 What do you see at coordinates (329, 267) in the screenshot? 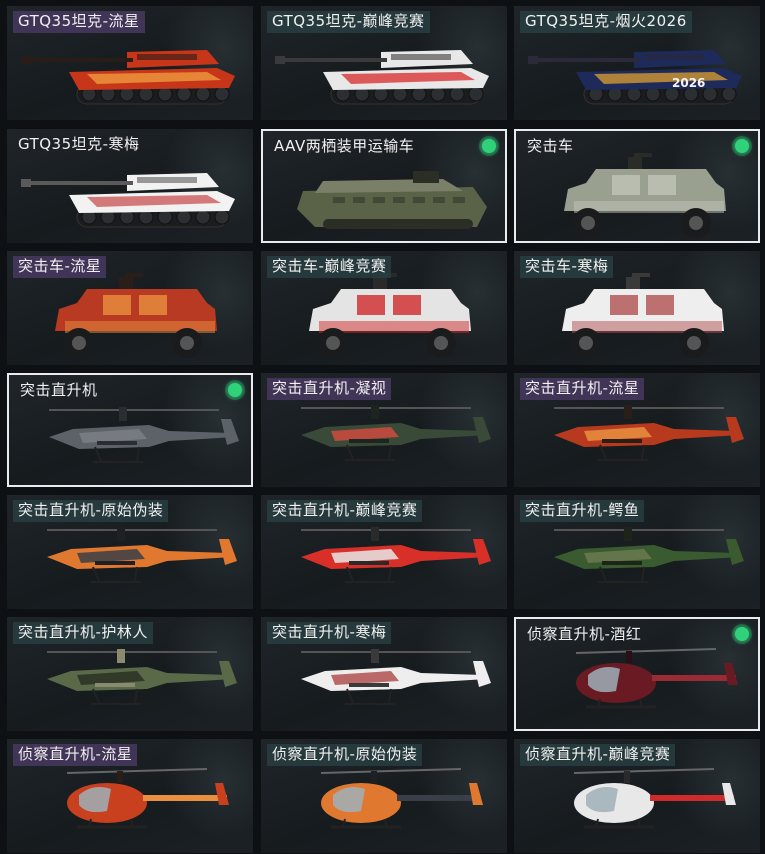
I see `vehicle-skin-label: 突击车-巅峰竞赛` at bounding box center [329, 267].